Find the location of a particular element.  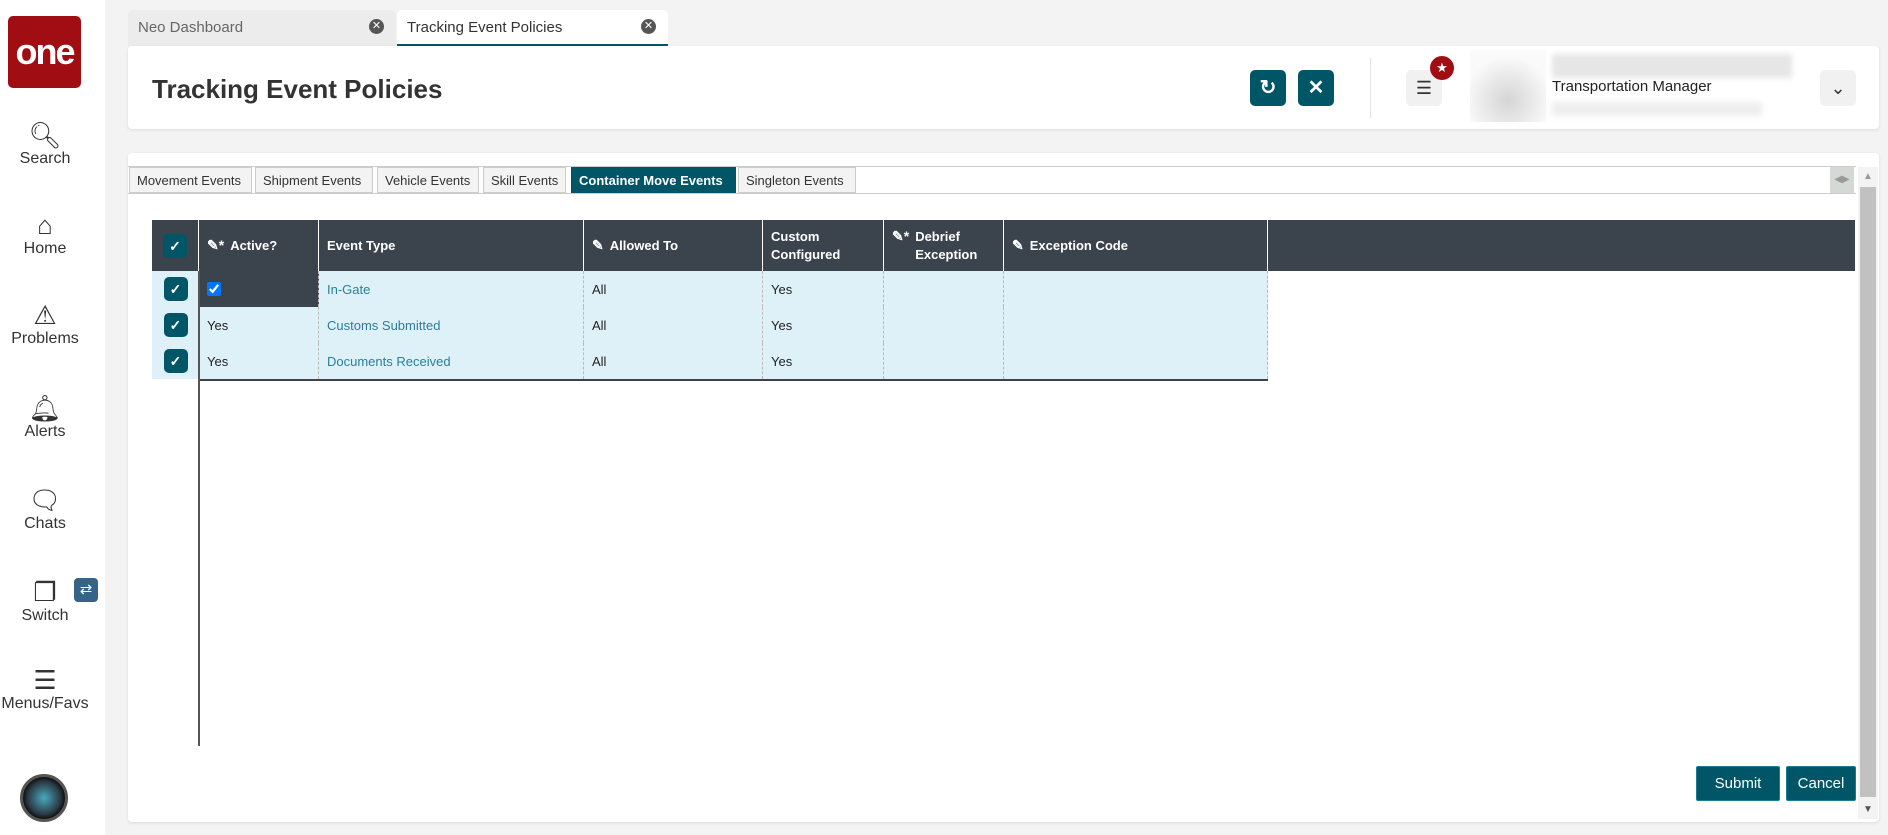

active-checkbox is located at coordinates (214, 289).